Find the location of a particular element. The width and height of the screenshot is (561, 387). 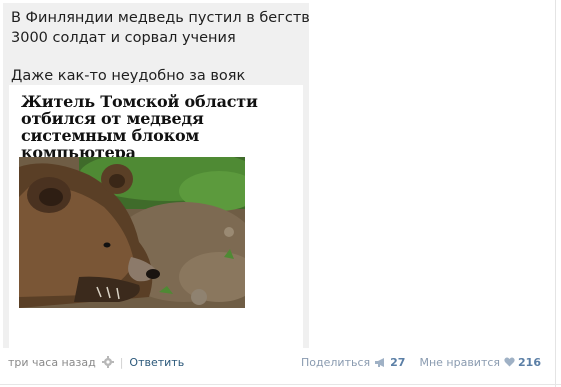

post-text-line-1: В Финляндии медведь пустил в бегство is located at coordinates (160, 18).